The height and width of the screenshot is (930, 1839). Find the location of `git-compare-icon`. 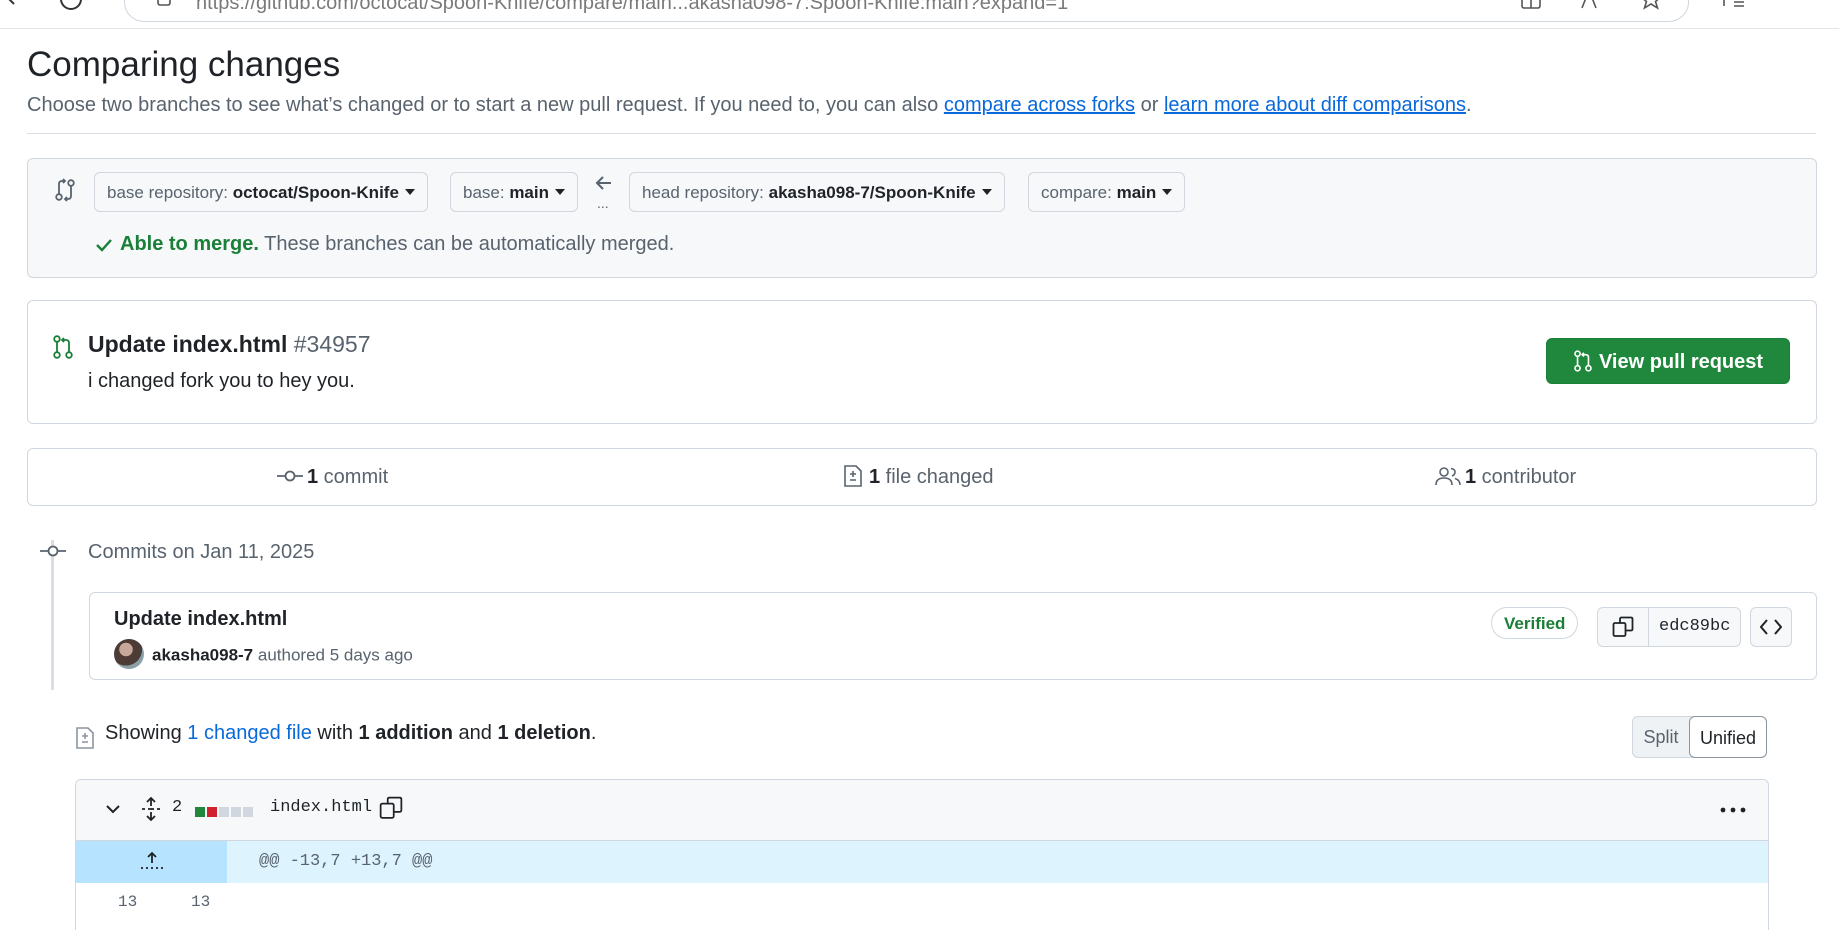

git-compare-icon is located at coordinates (65, 190).